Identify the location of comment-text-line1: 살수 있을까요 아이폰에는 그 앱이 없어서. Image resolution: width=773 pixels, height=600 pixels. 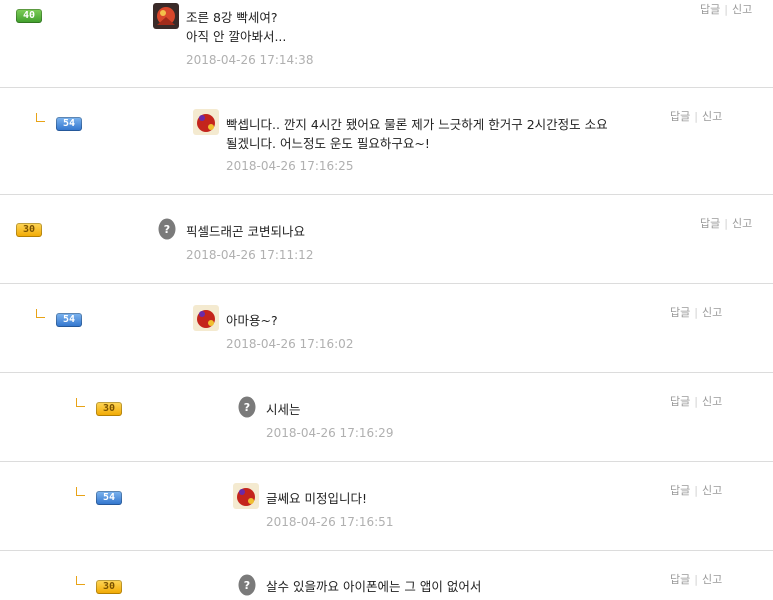
(374, 586).